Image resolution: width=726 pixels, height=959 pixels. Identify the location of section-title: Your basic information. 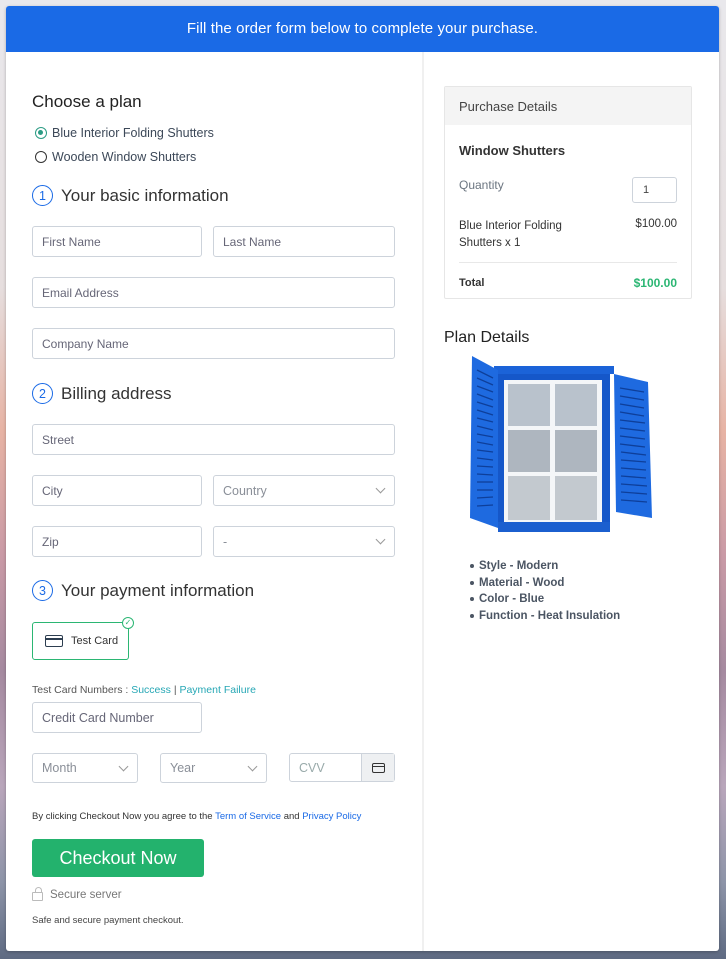
(145, 195).